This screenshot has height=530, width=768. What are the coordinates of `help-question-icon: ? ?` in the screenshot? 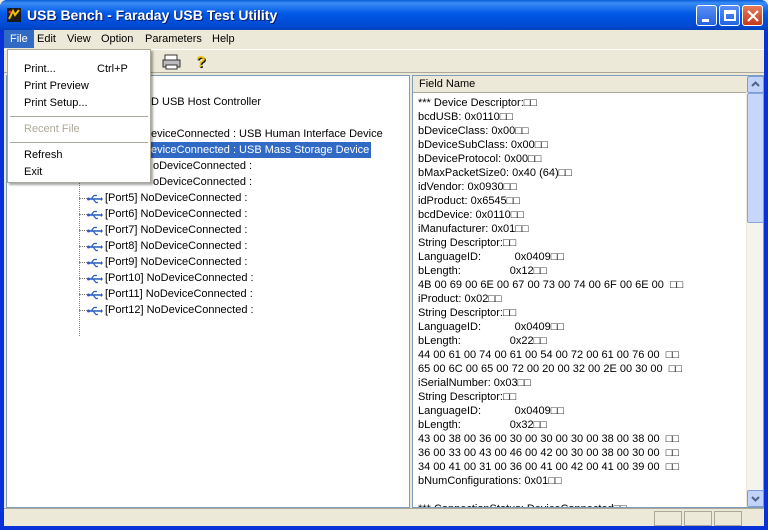 It's located at (201, 63).